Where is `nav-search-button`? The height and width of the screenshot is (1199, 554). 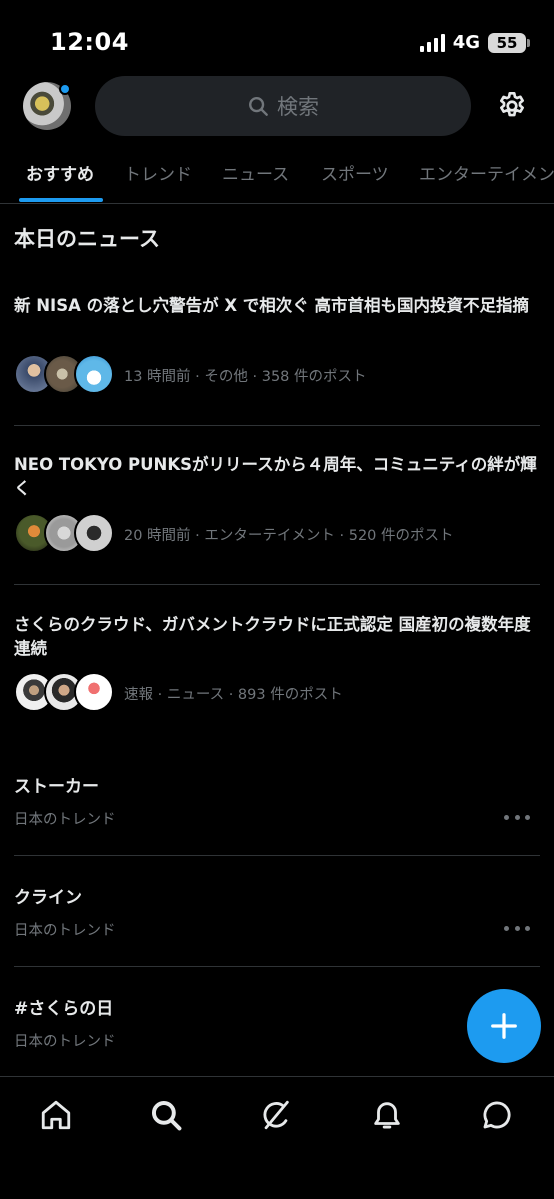 nav-search-button is located at coordinates (166, 1115).